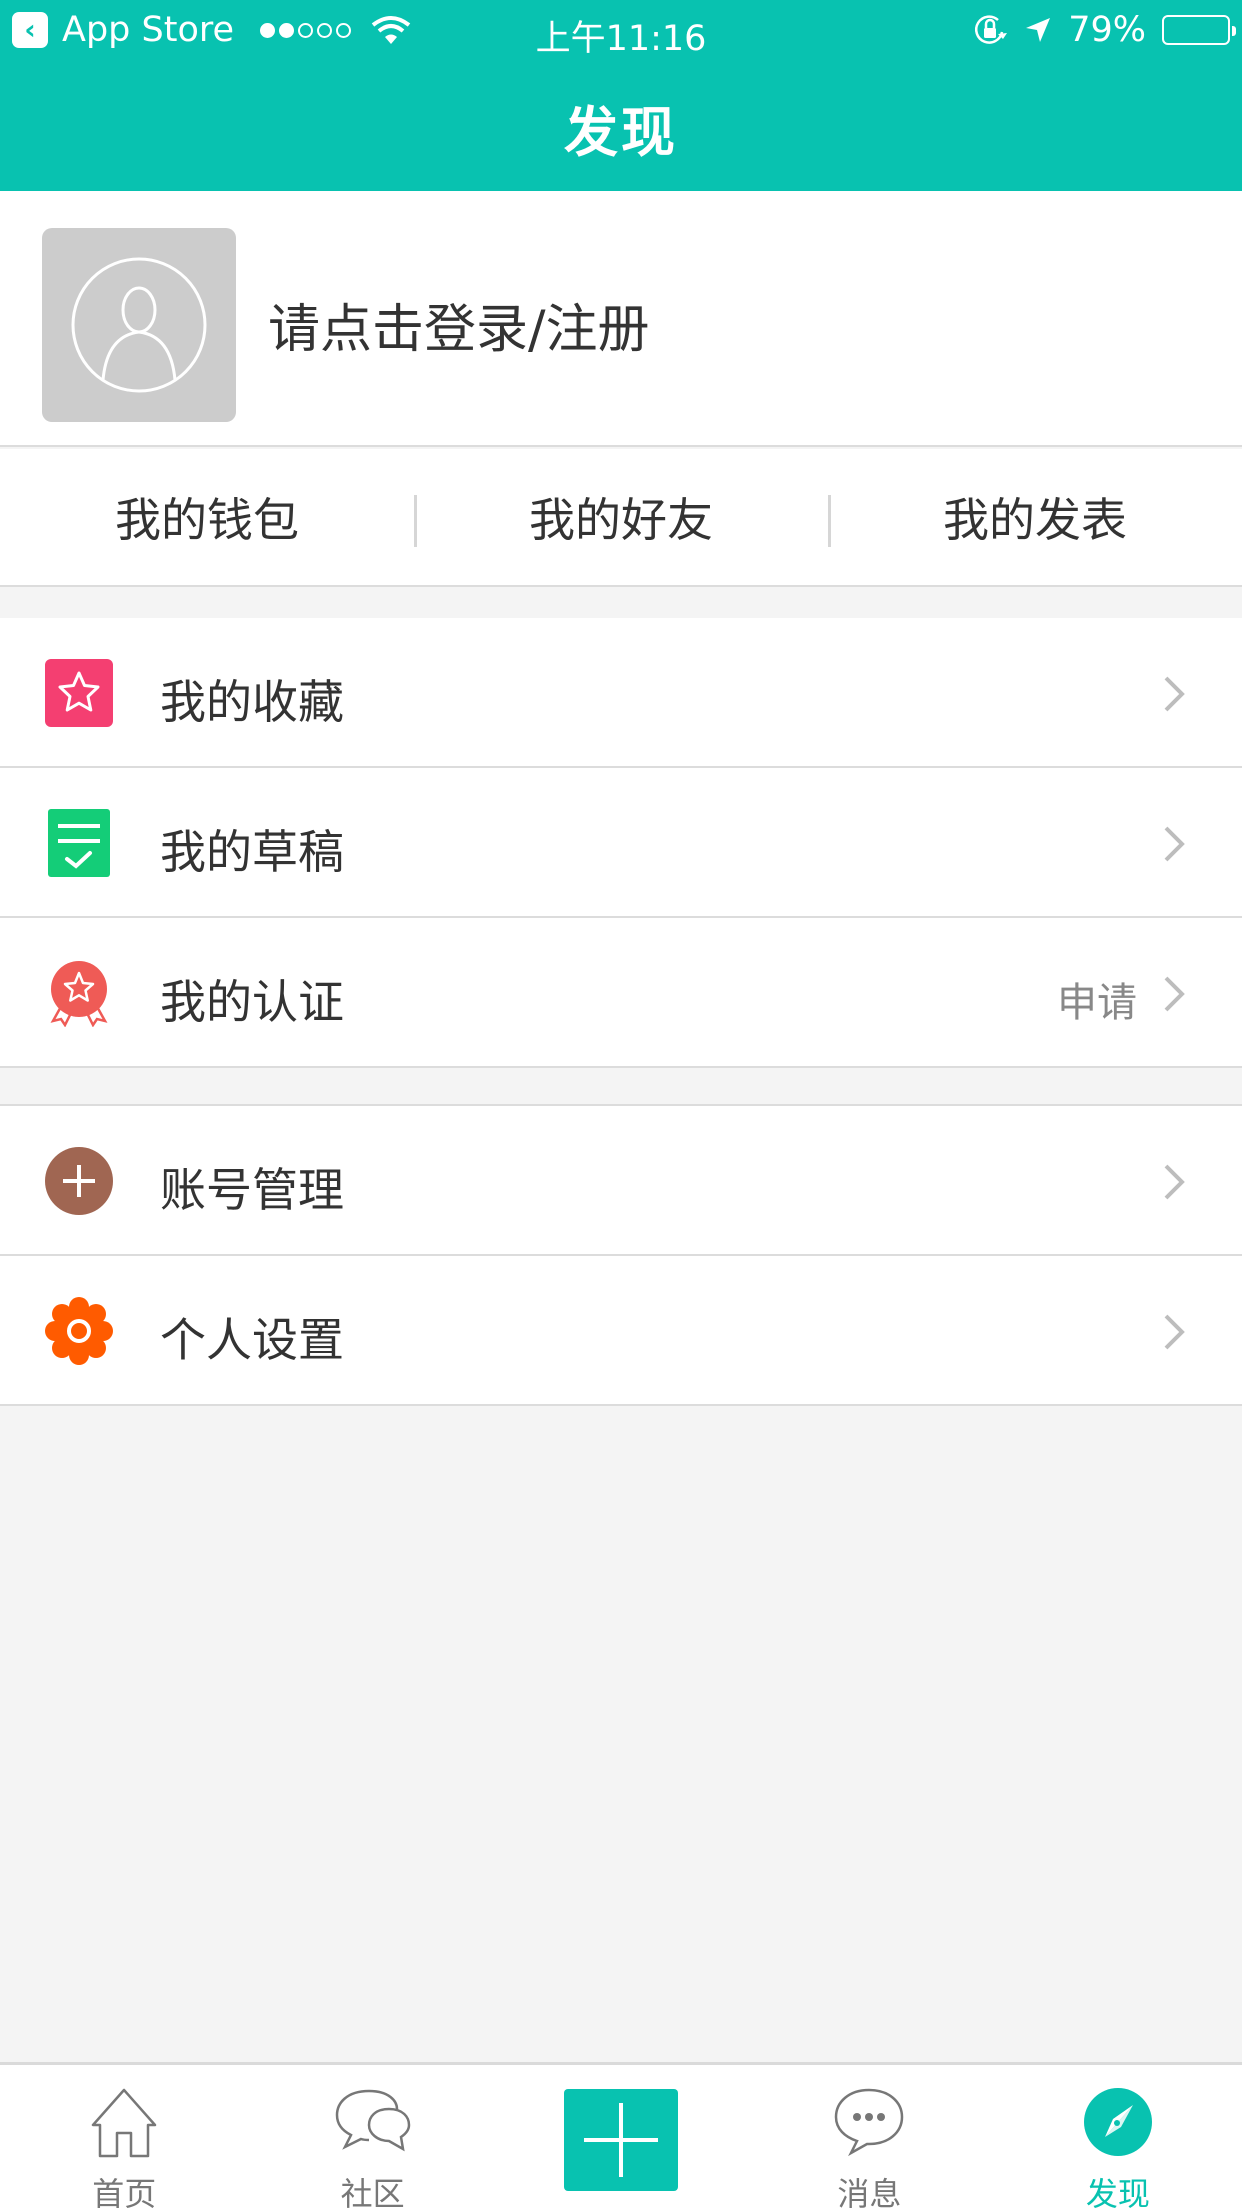 The image size is (1242, 2208). What do you see at coordinates (621, 30) in the screenshot?
I see `status-bar: ‹ App Store 上午11:16 79%` at bounding box center [621, 30].